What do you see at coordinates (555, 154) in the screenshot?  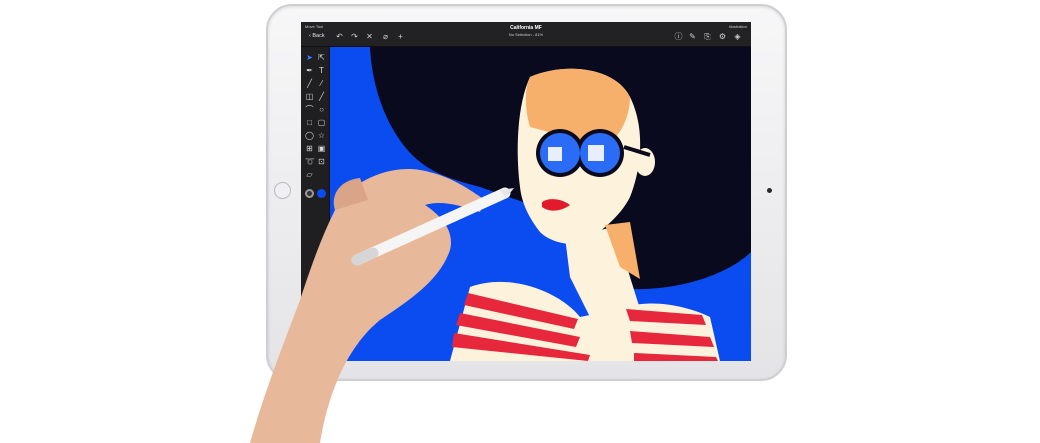 I see `left-lens-building` at bounding box center [555, 154].